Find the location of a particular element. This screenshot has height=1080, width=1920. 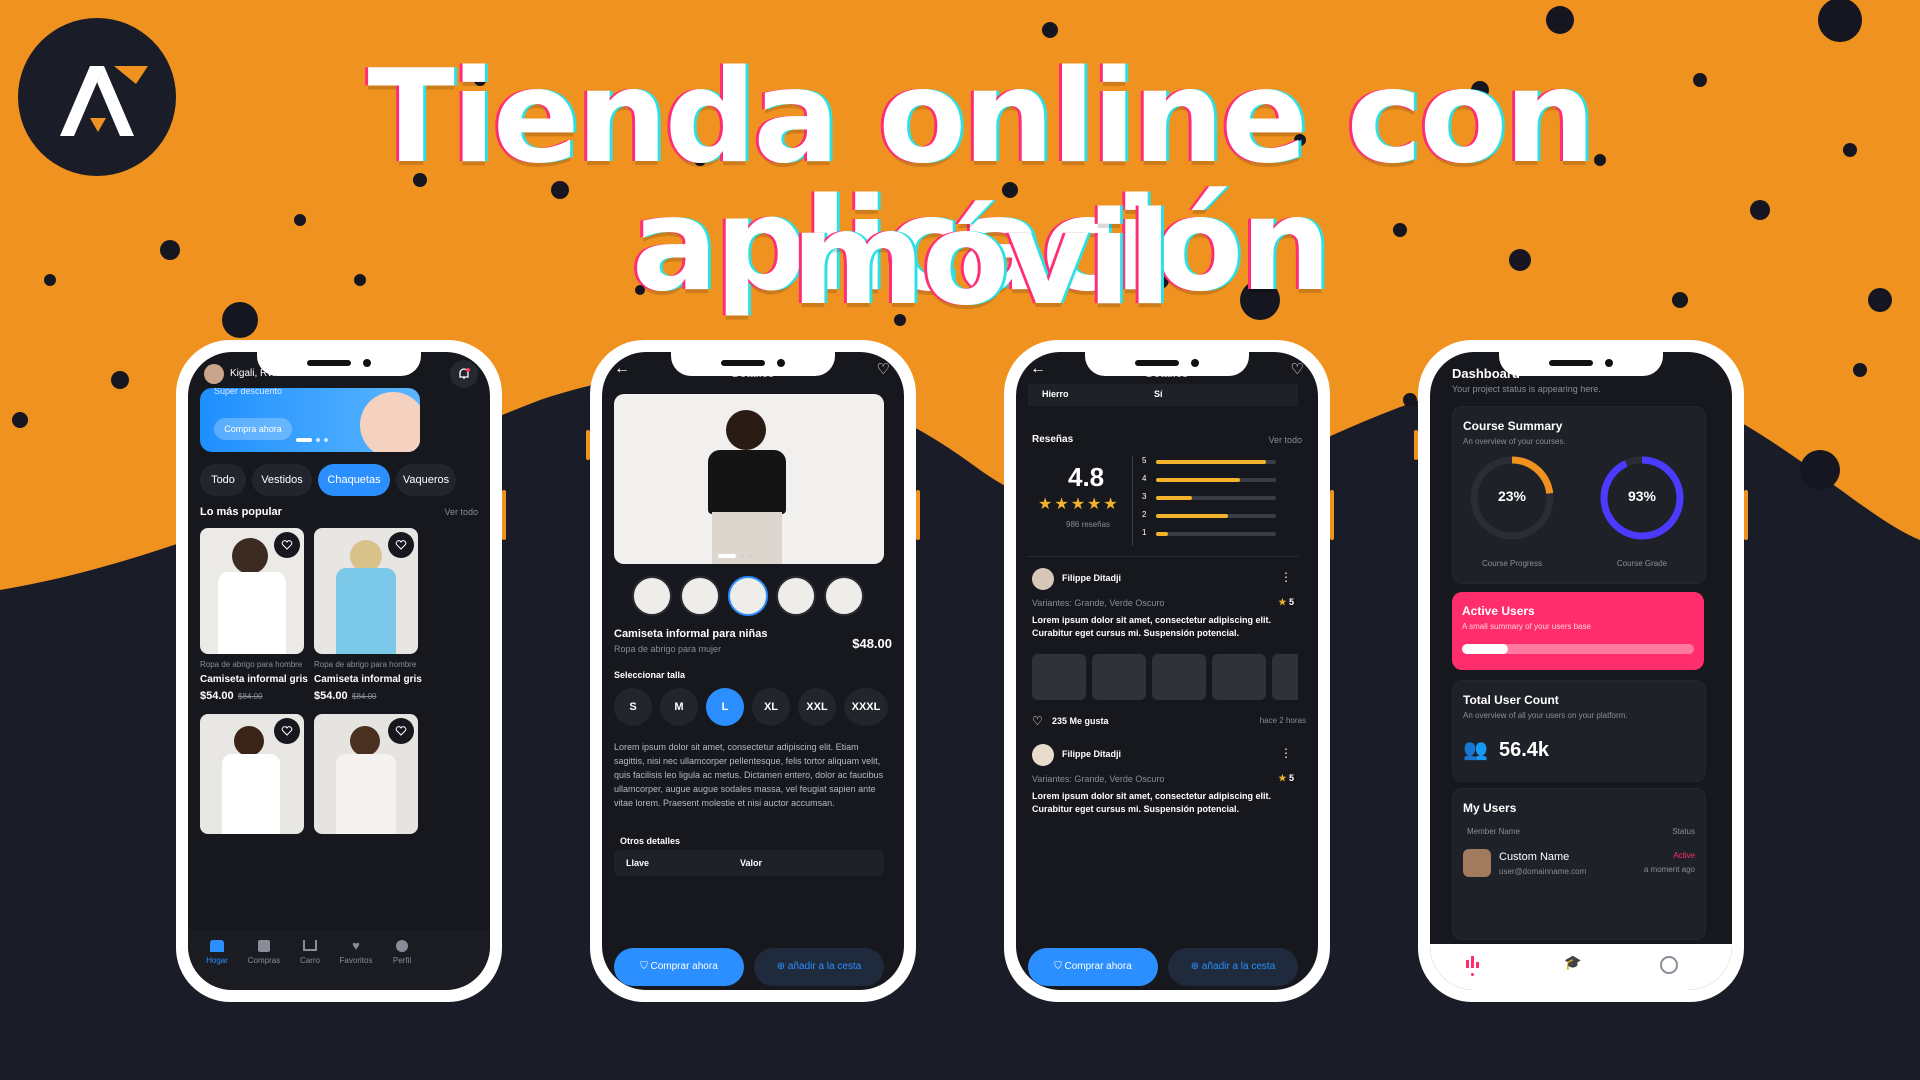

nav-label: Favoritos is located at coordinates (356, 960).